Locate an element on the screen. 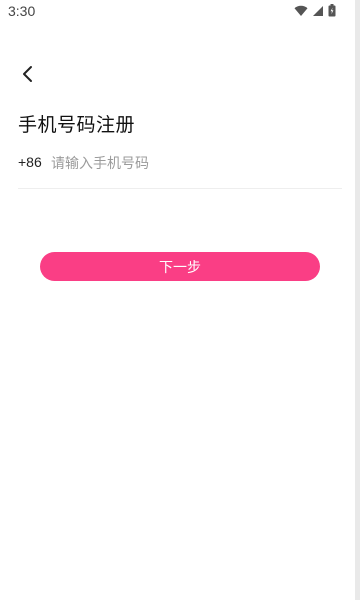  signal-icon is located at coordinates (318, 11).